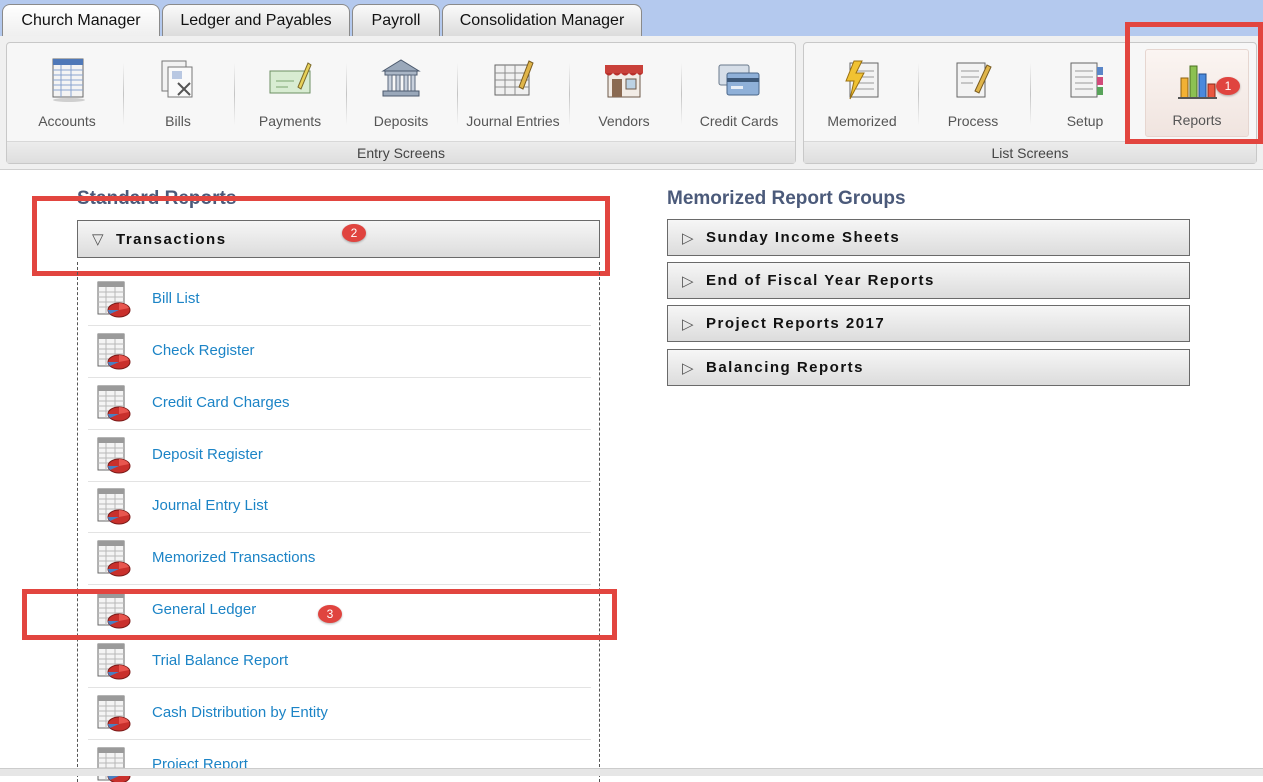  I want to click on tool-label: Process, so click(973, 121).